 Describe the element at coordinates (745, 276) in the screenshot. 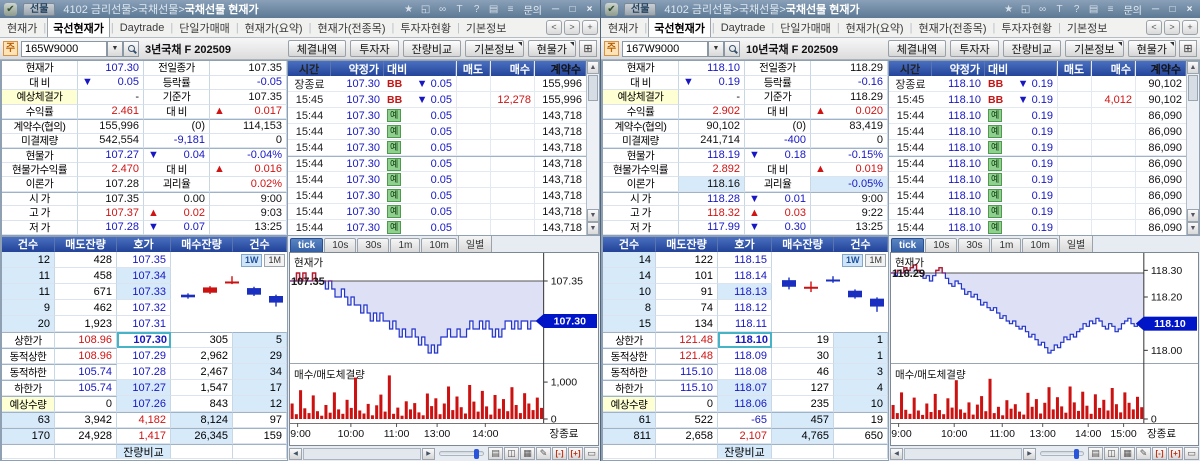

I see `ask-price: 118.14` at that location.